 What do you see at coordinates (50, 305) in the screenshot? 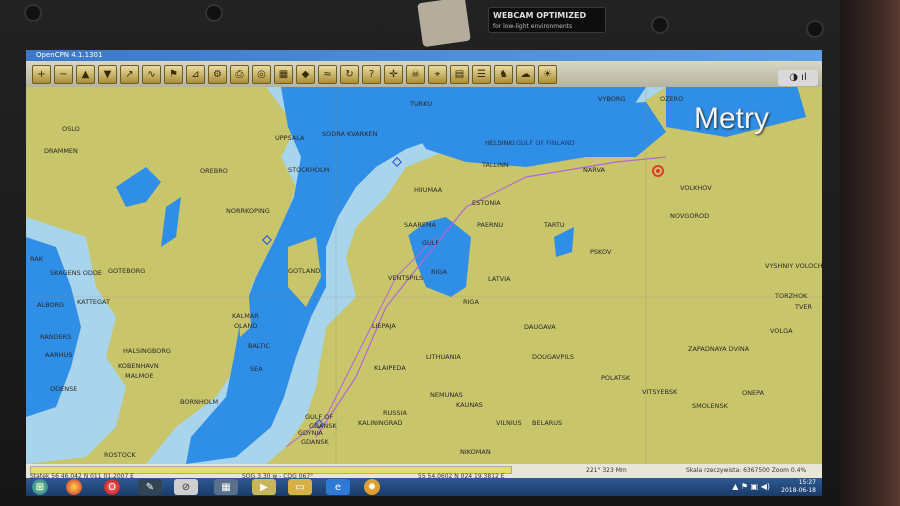
I see `map-label: ALBORG` at bounding box center [50, 305].